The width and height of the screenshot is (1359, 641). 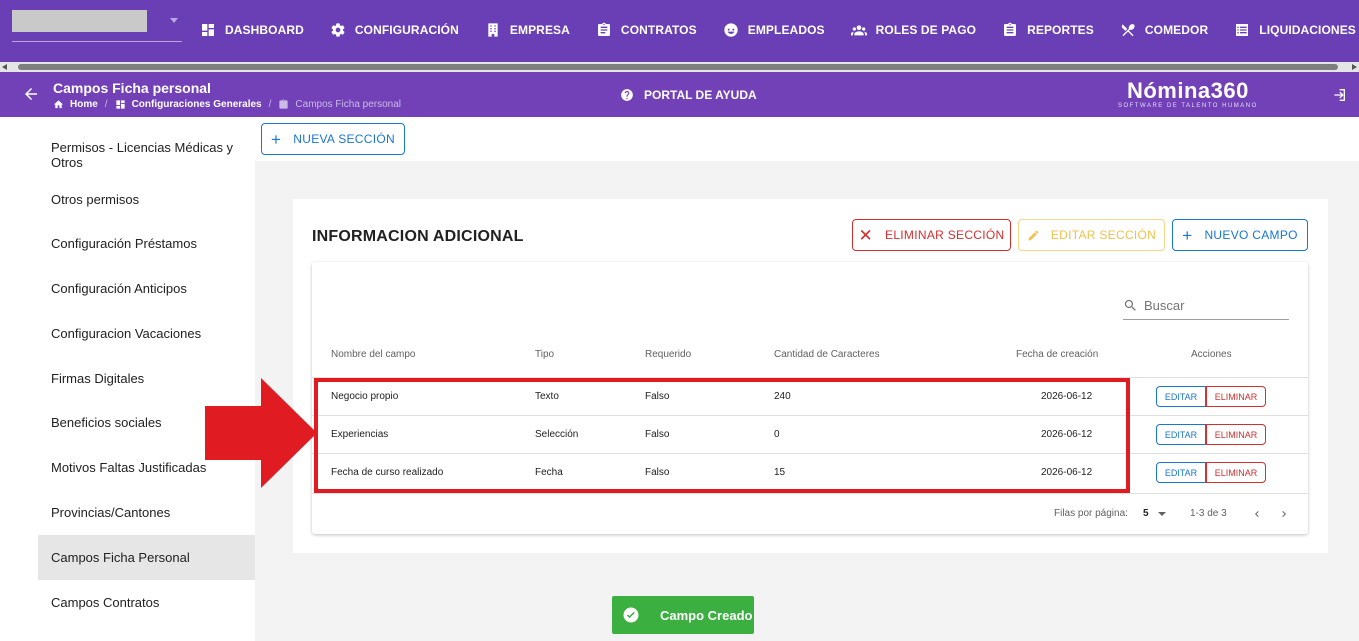 I want to click on button-label: EDITAR SECCIÓN, so click(x=1103, y=235).